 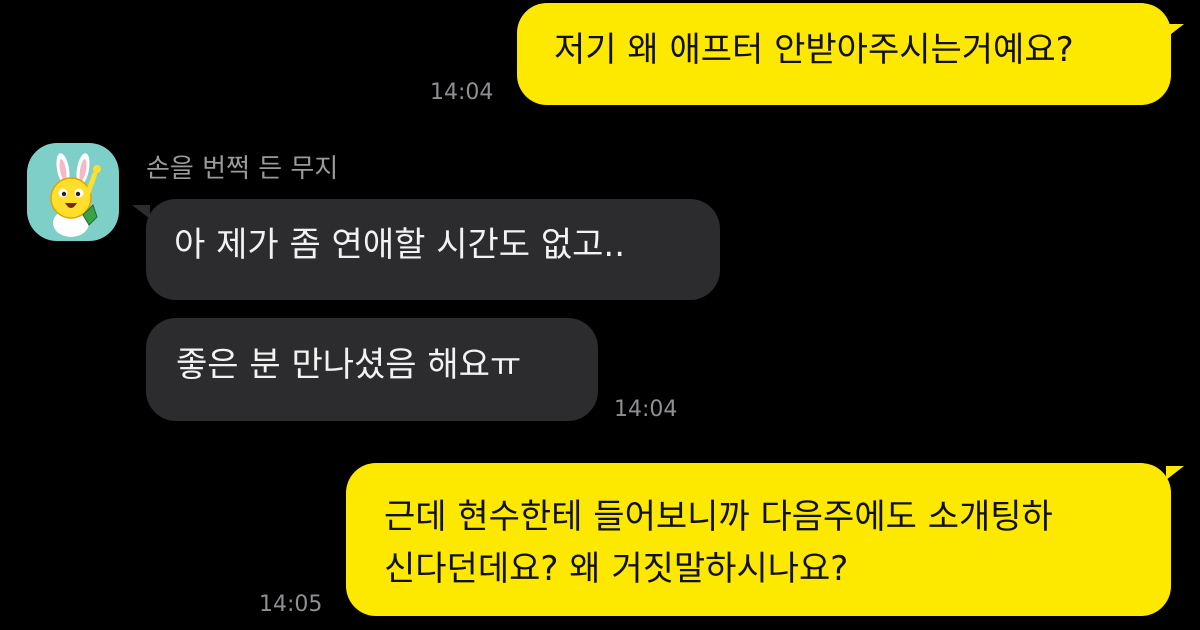 I want to click on message-text-line: 신다던데요? 왜 거짓말하시나요?, so click(x=616, y=569).